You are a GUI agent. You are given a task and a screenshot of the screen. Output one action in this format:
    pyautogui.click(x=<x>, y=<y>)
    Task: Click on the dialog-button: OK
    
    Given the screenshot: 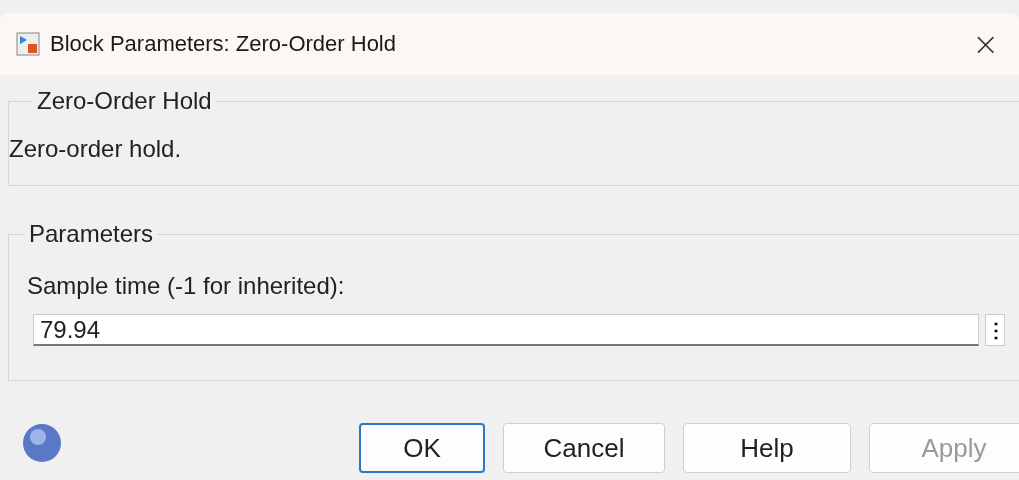 What is the action you would take?
    pyautogui.click(x=422, y=448)
    